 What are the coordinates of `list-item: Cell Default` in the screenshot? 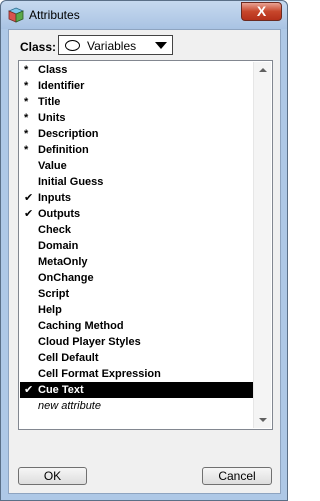 It's located at (136, 358).